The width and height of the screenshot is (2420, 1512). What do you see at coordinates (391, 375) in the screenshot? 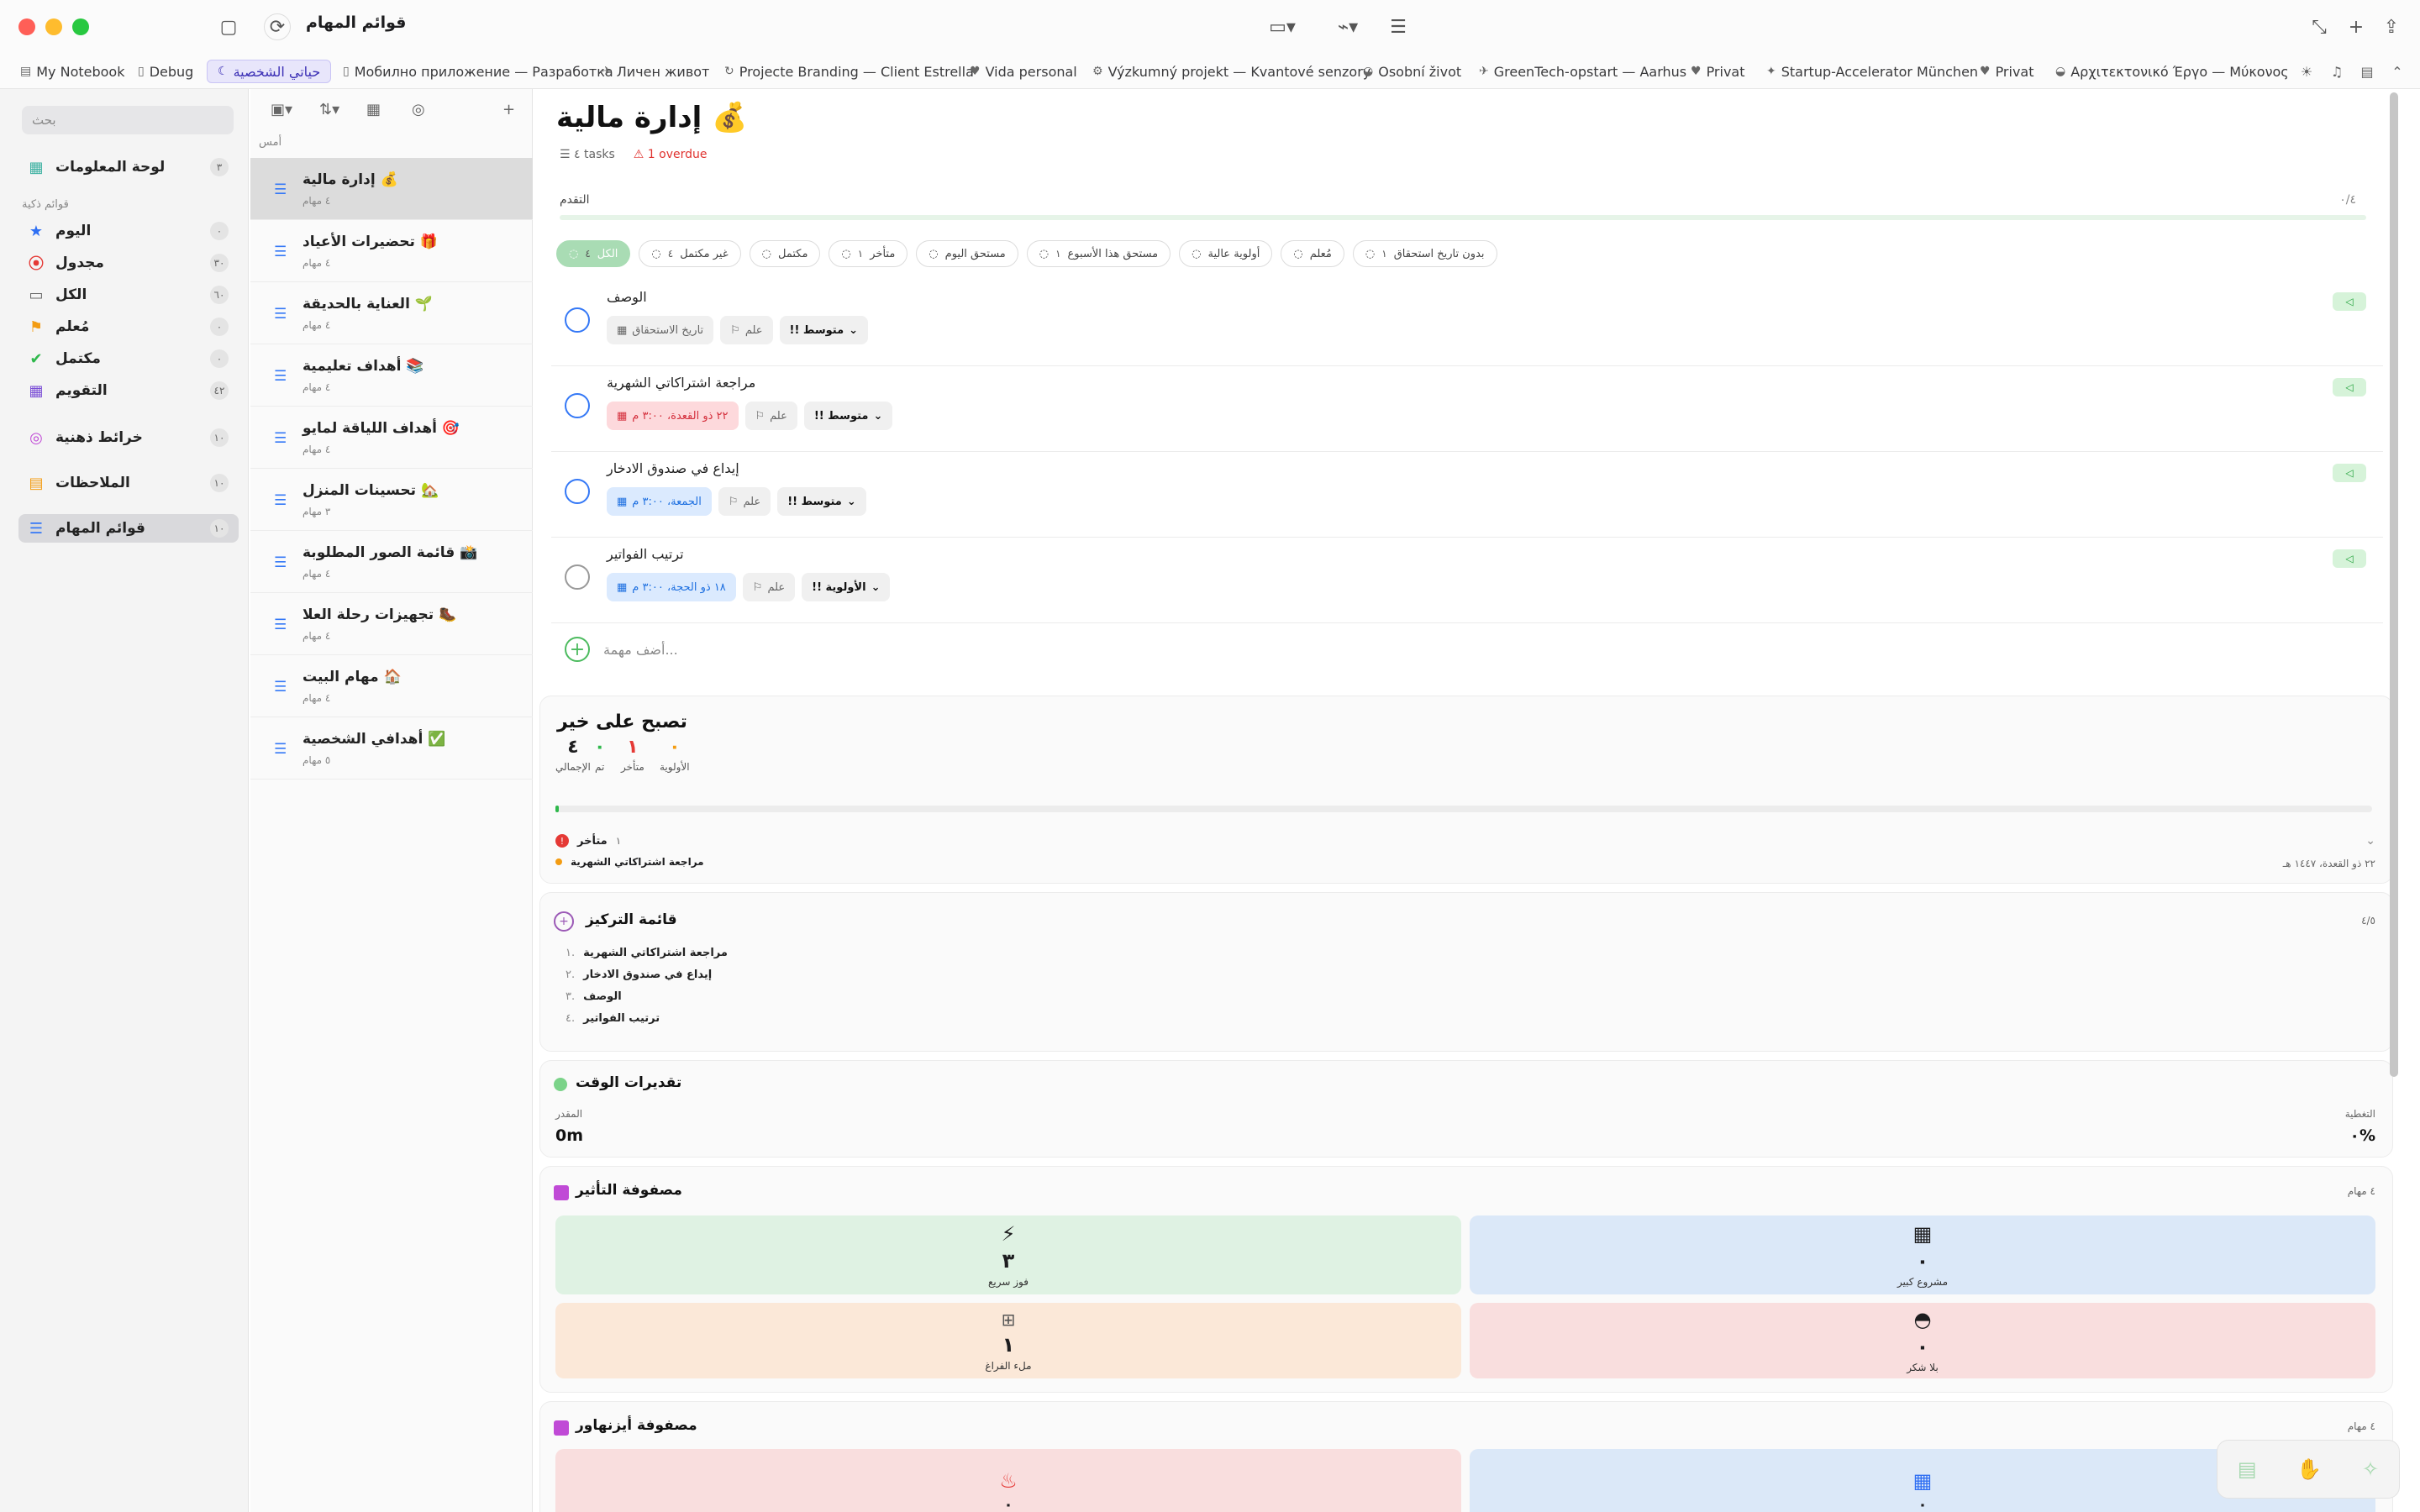
I see `list-item: ☰ أهداف تعليمية 📚 ٤ مهام` at bounding box center [391, 375].